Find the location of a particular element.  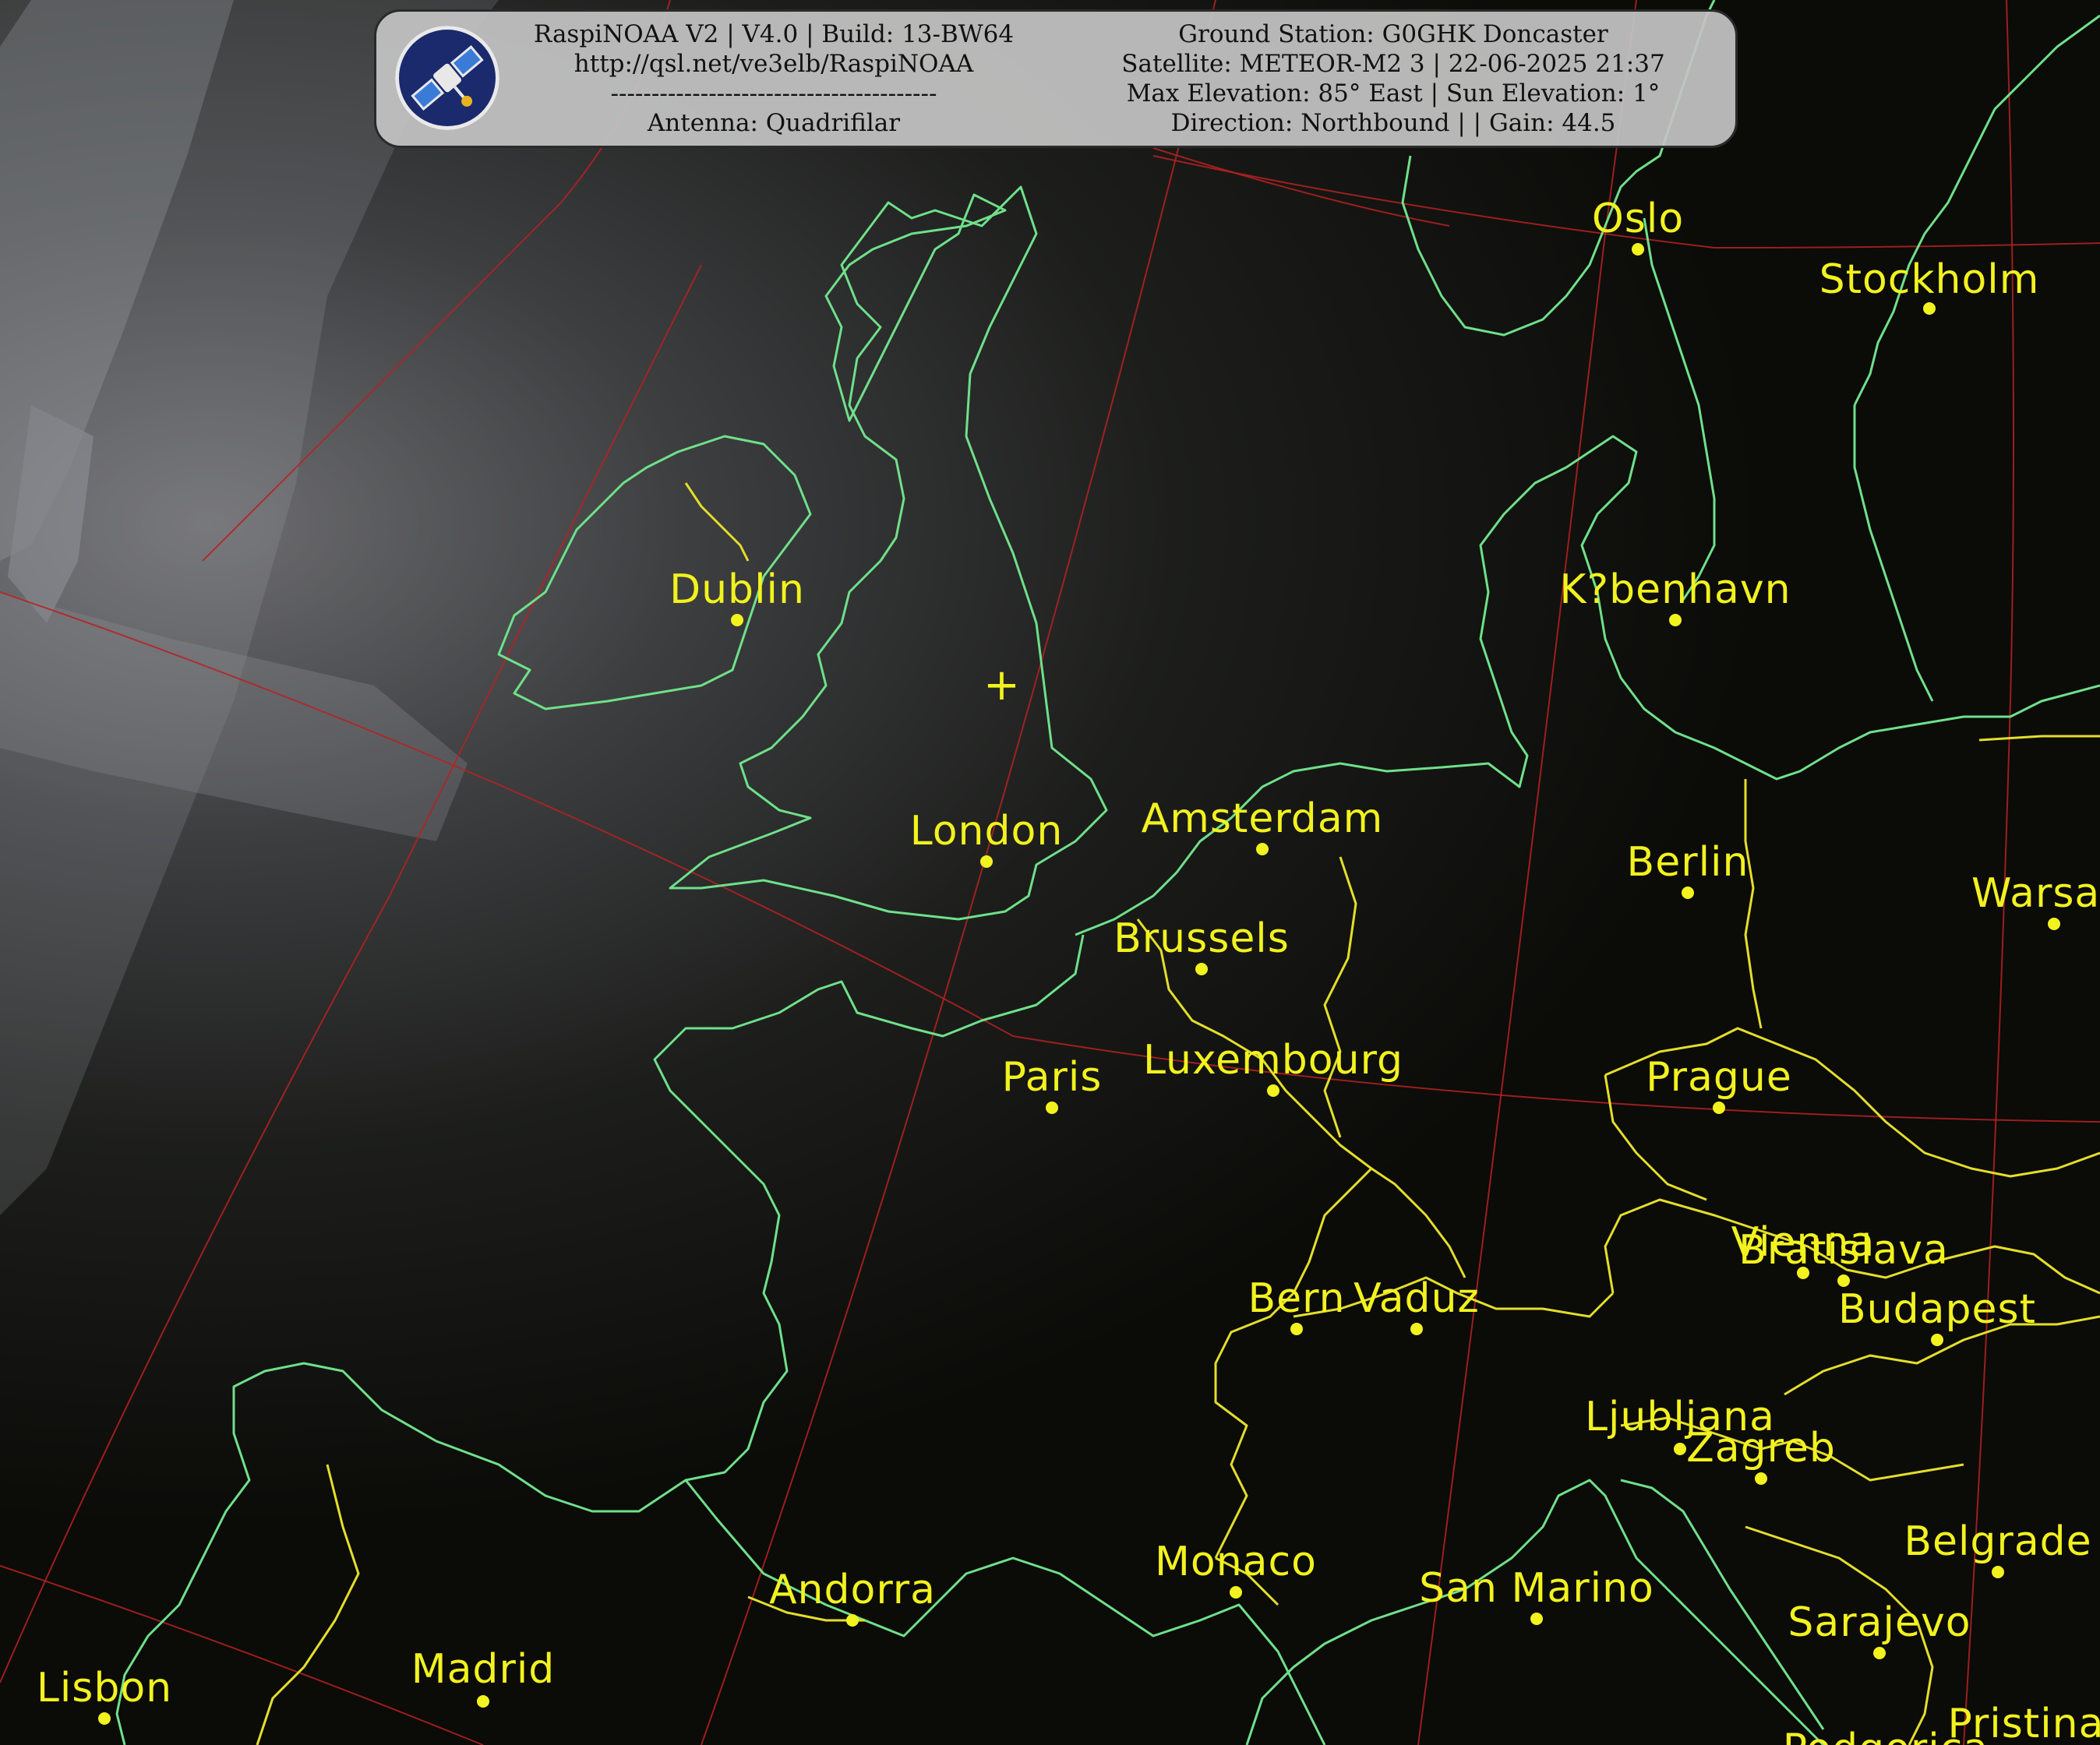

city-madrid: Madrid is located at coordinates (484, 1677).